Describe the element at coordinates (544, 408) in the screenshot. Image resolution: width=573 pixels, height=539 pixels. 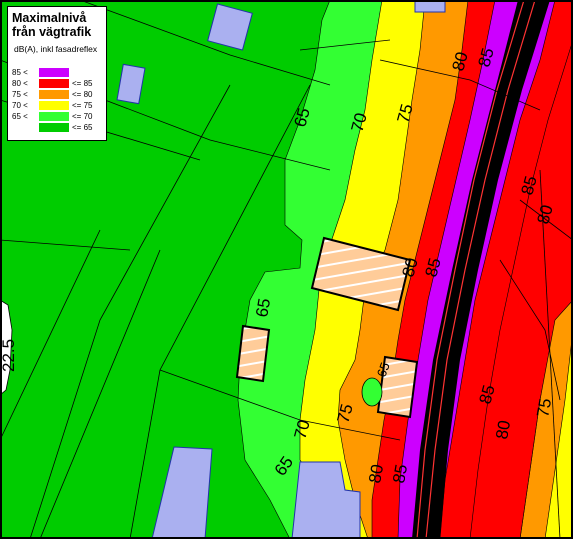
I see `contour-label: 75` at that location.